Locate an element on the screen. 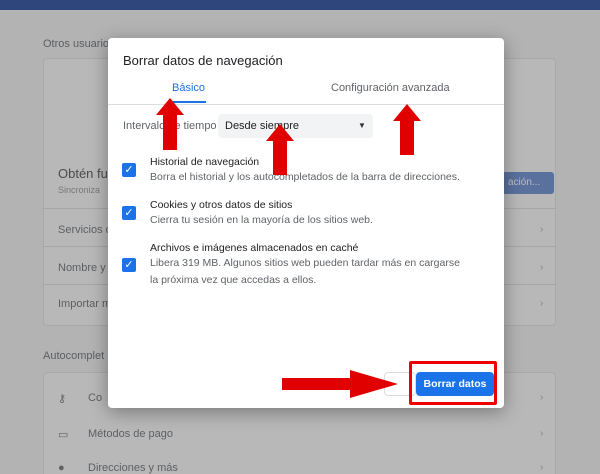 Image resolution: width=600 pixels, height=474 pixels. time-range-value: Desde siempre is located at coordinates (262, 126).